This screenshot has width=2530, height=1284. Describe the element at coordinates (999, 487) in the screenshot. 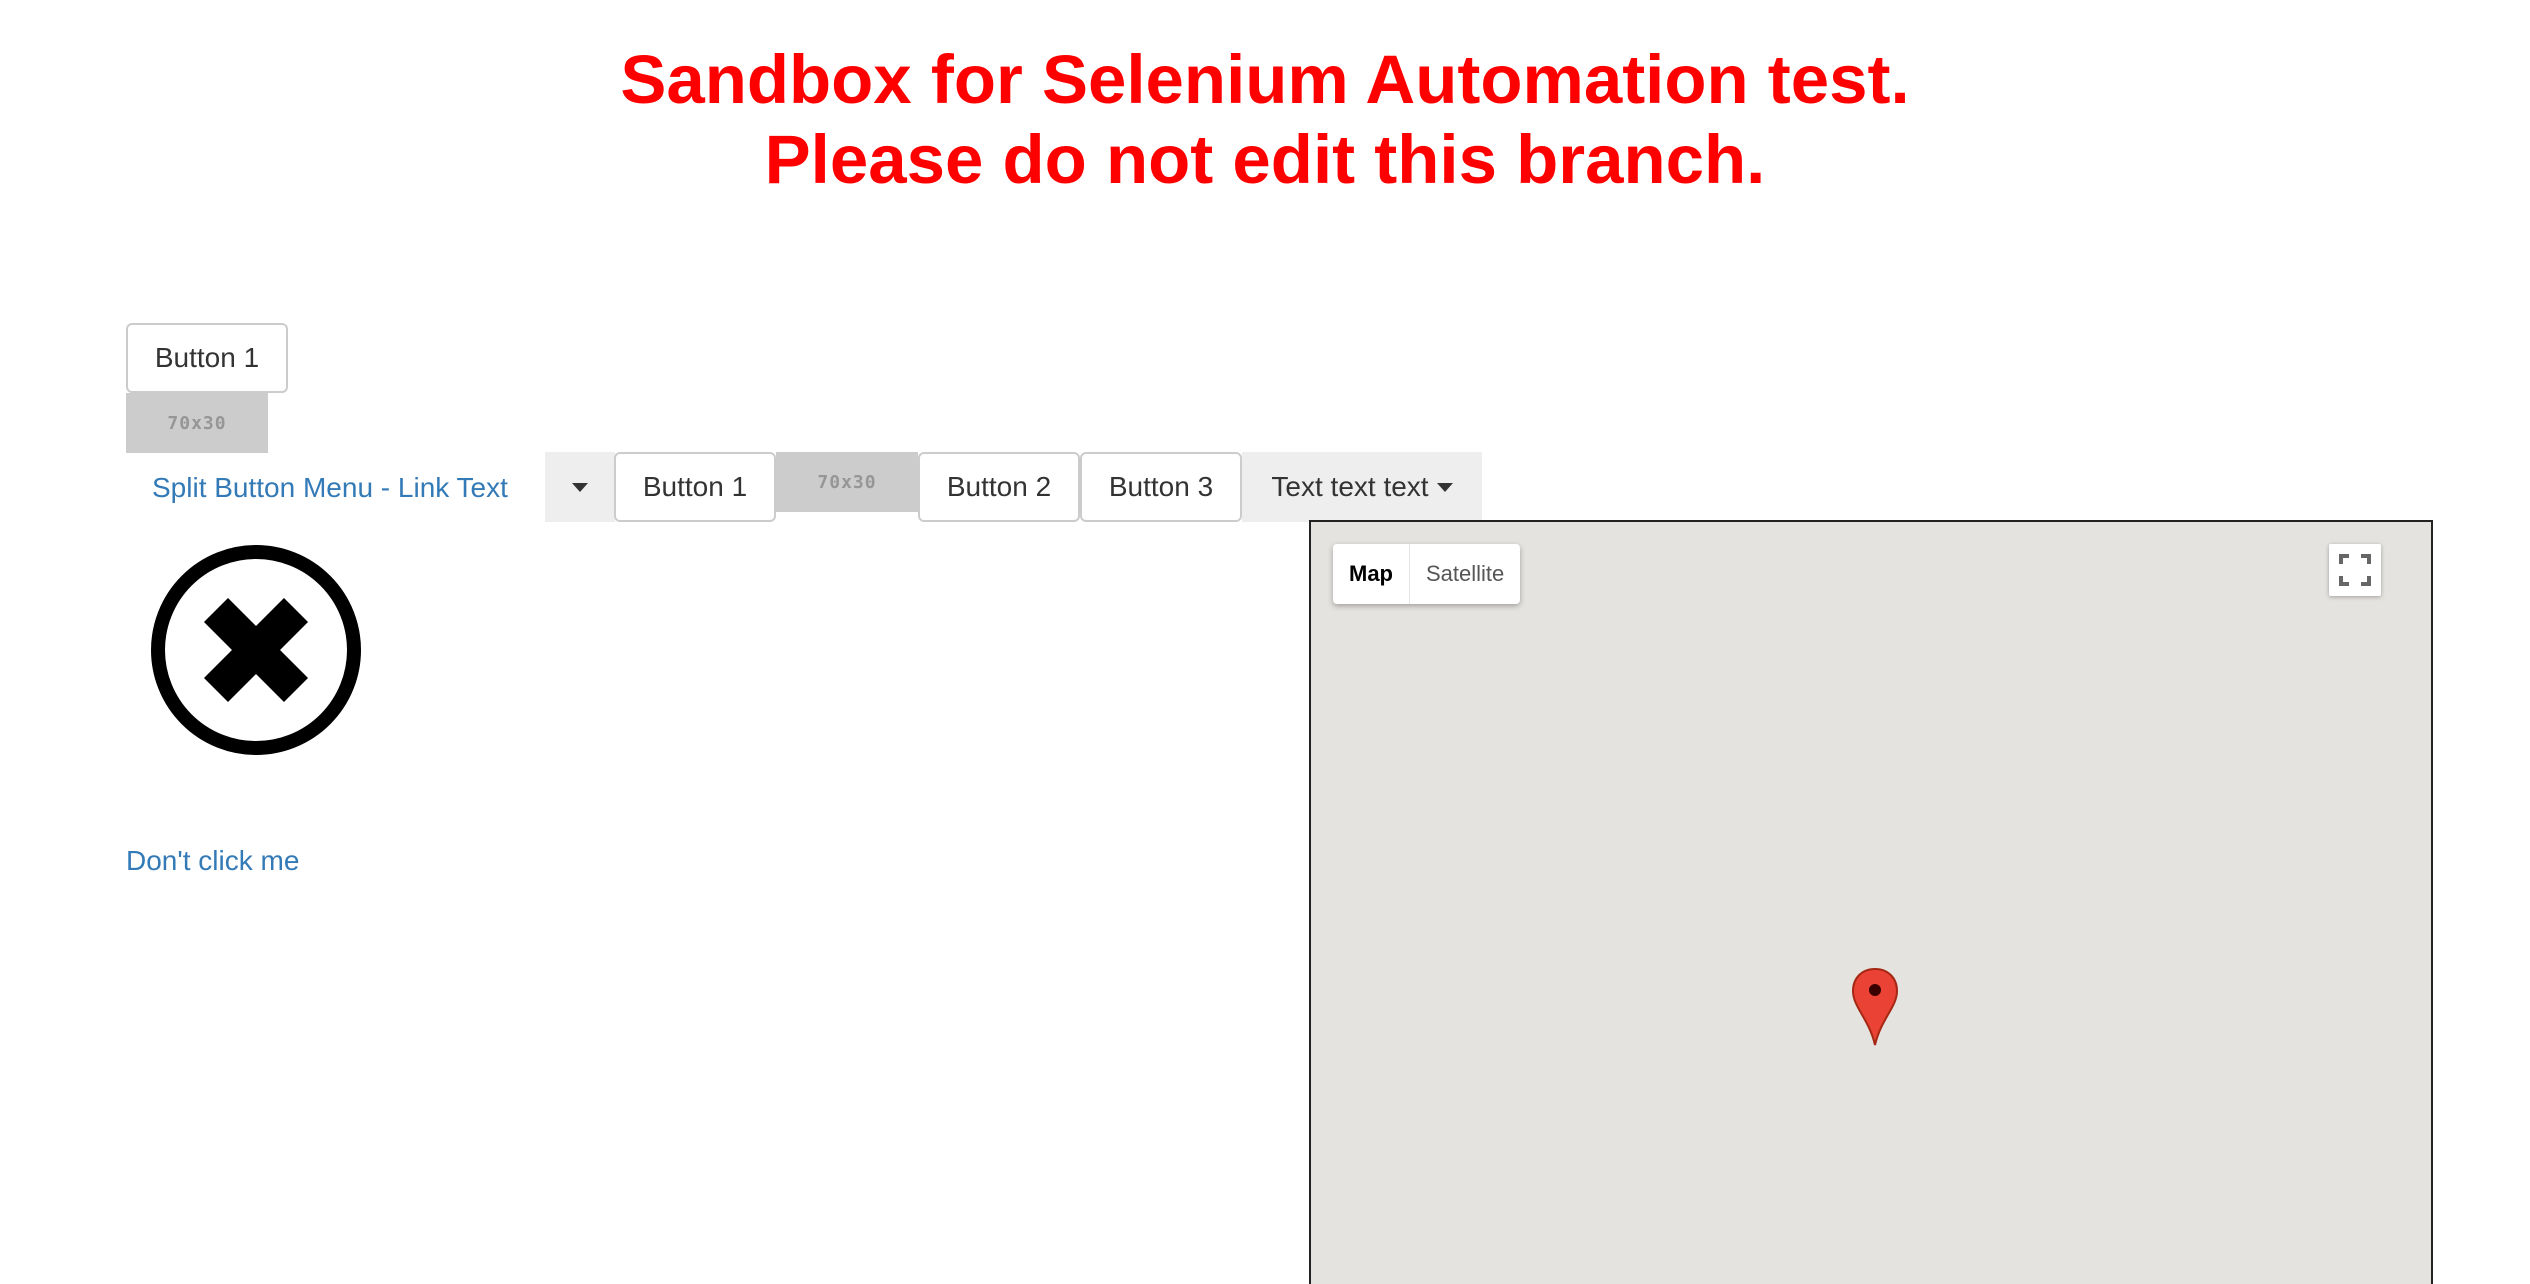

I see `group-button-2: Button 2` at that location.